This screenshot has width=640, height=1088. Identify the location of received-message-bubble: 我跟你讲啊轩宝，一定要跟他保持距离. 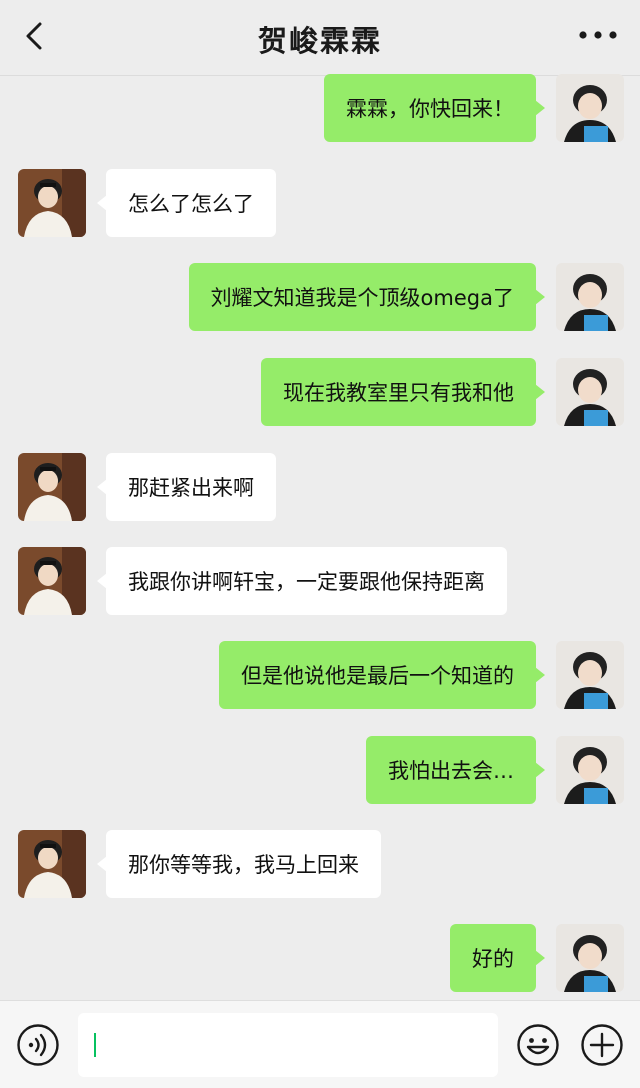
(302, 581).